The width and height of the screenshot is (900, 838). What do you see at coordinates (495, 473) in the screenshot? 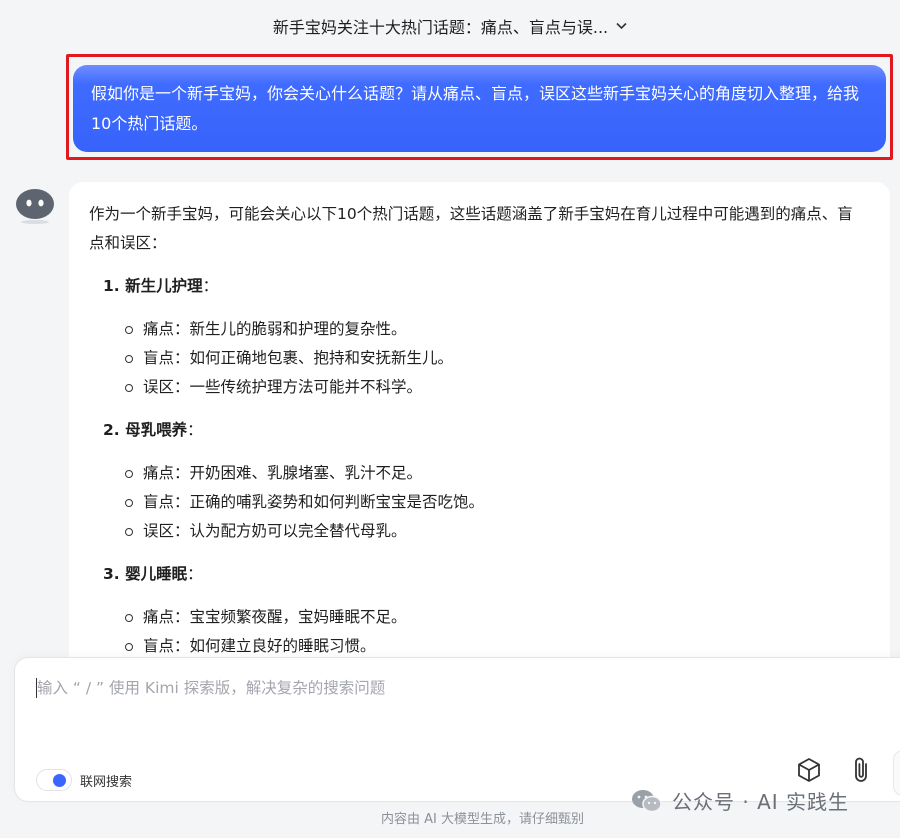
I see `list-item: 痛点：开奶困难、乳腺堵塞、乳汁不足。` at bounding box center [495, 473].